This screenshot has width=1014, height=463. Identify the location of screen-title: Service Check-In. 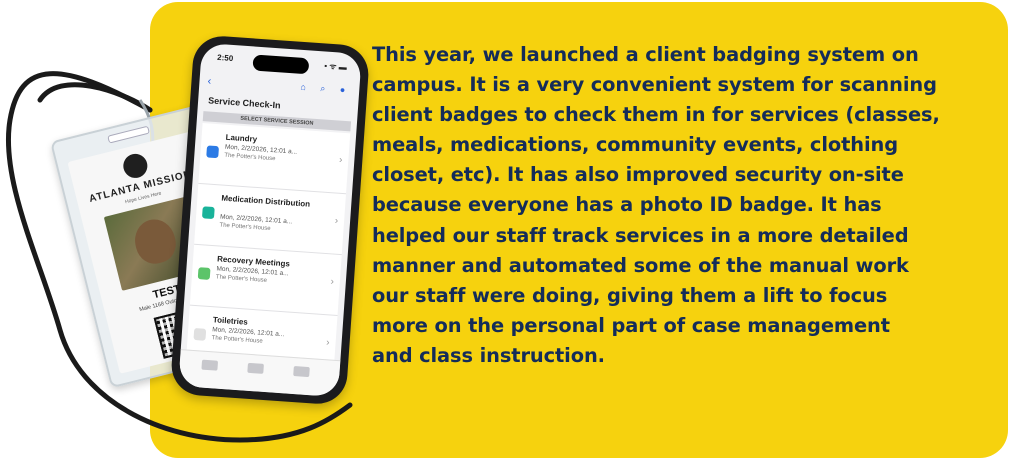
(244, 103).